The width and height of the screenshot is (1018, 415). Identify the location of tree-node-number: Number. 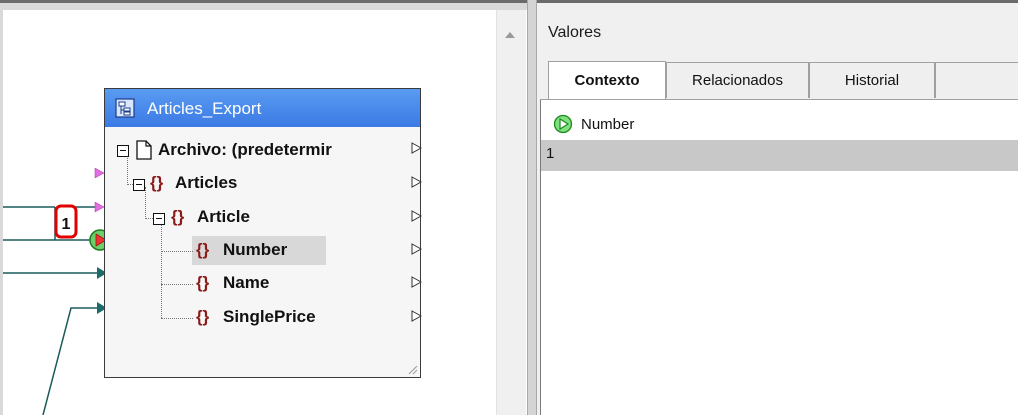
(255, 250).